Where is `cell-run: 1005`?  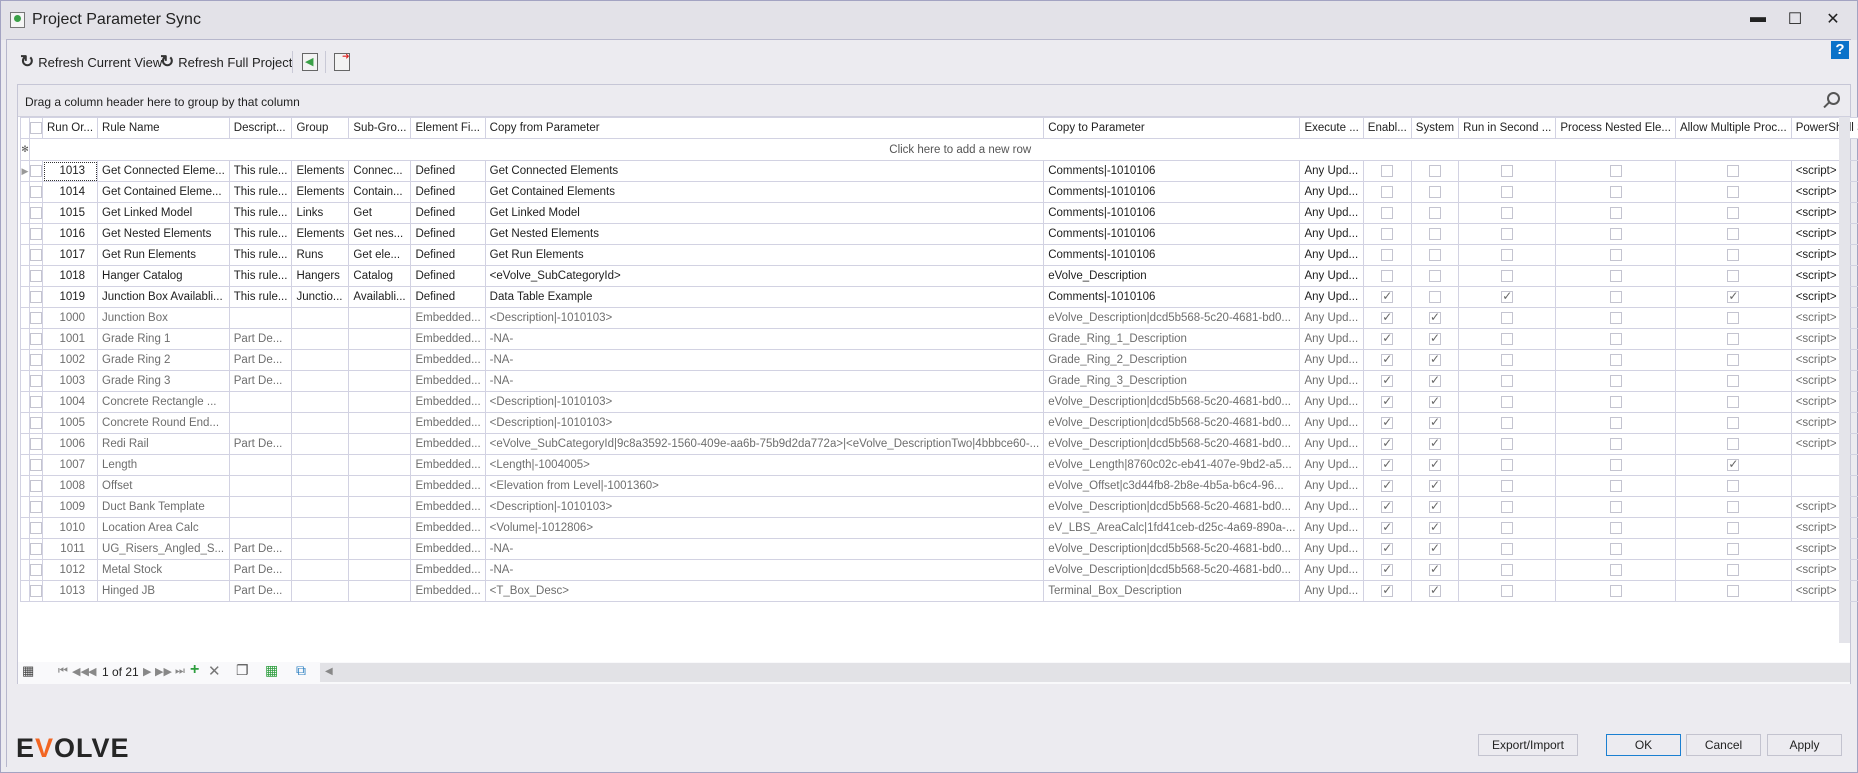 cell-run: 1005 is located at coordinates (70, 423).